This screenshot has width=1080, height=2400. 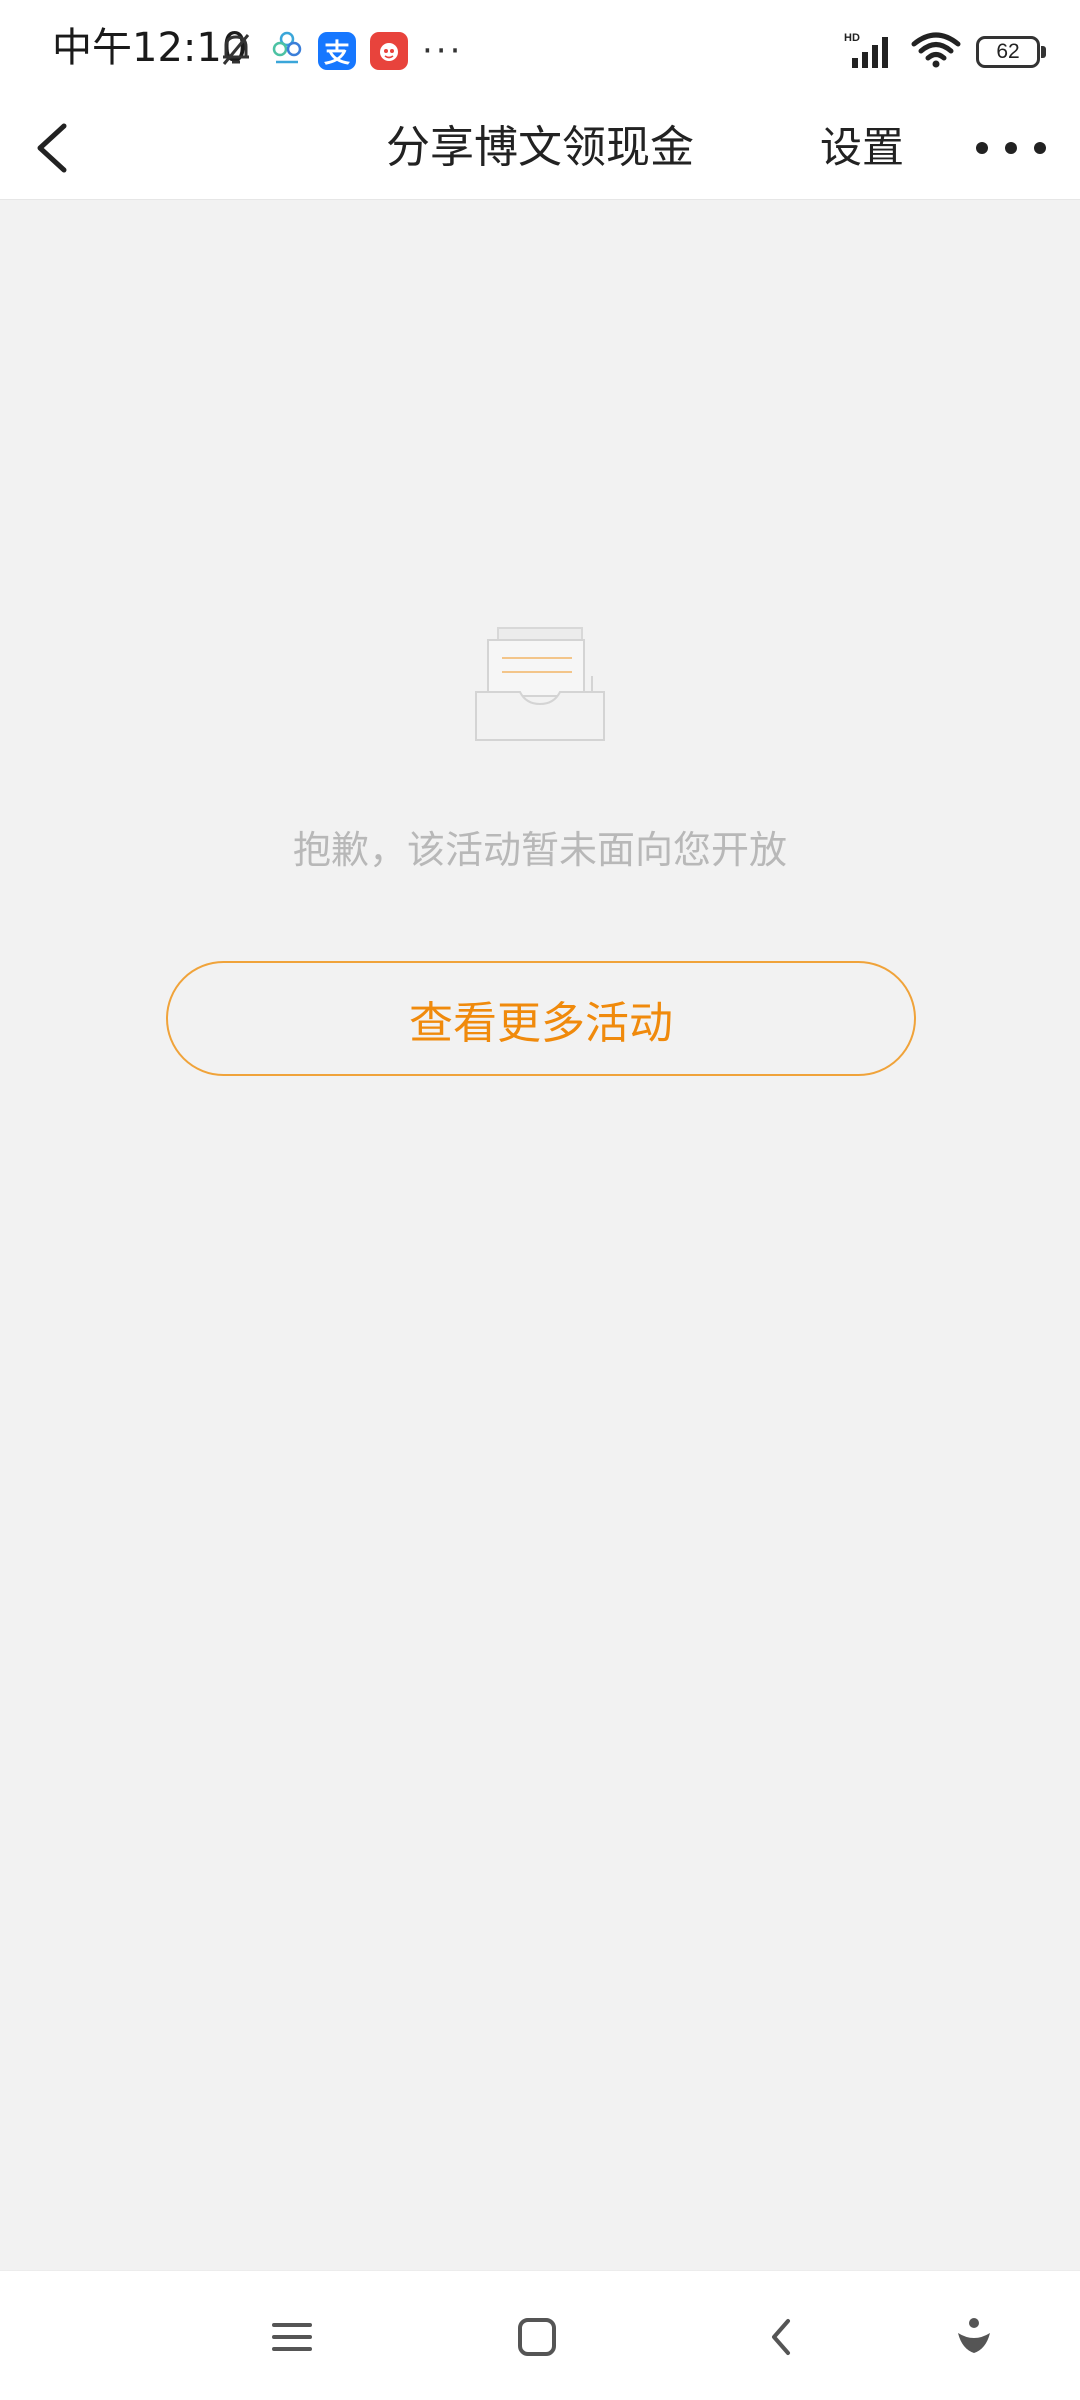 I want to click on status-system-icons: HD 62, so click(x=938, y=52).